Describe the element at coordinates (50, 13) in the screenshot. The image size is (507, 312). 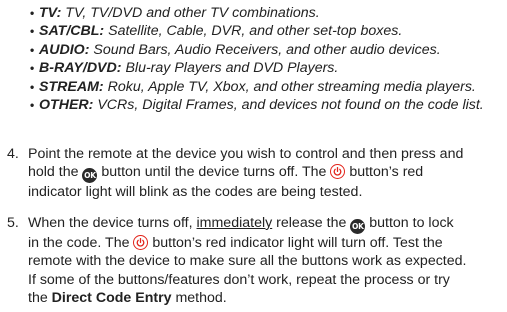
I see `device-type-term: TV:` at that location.